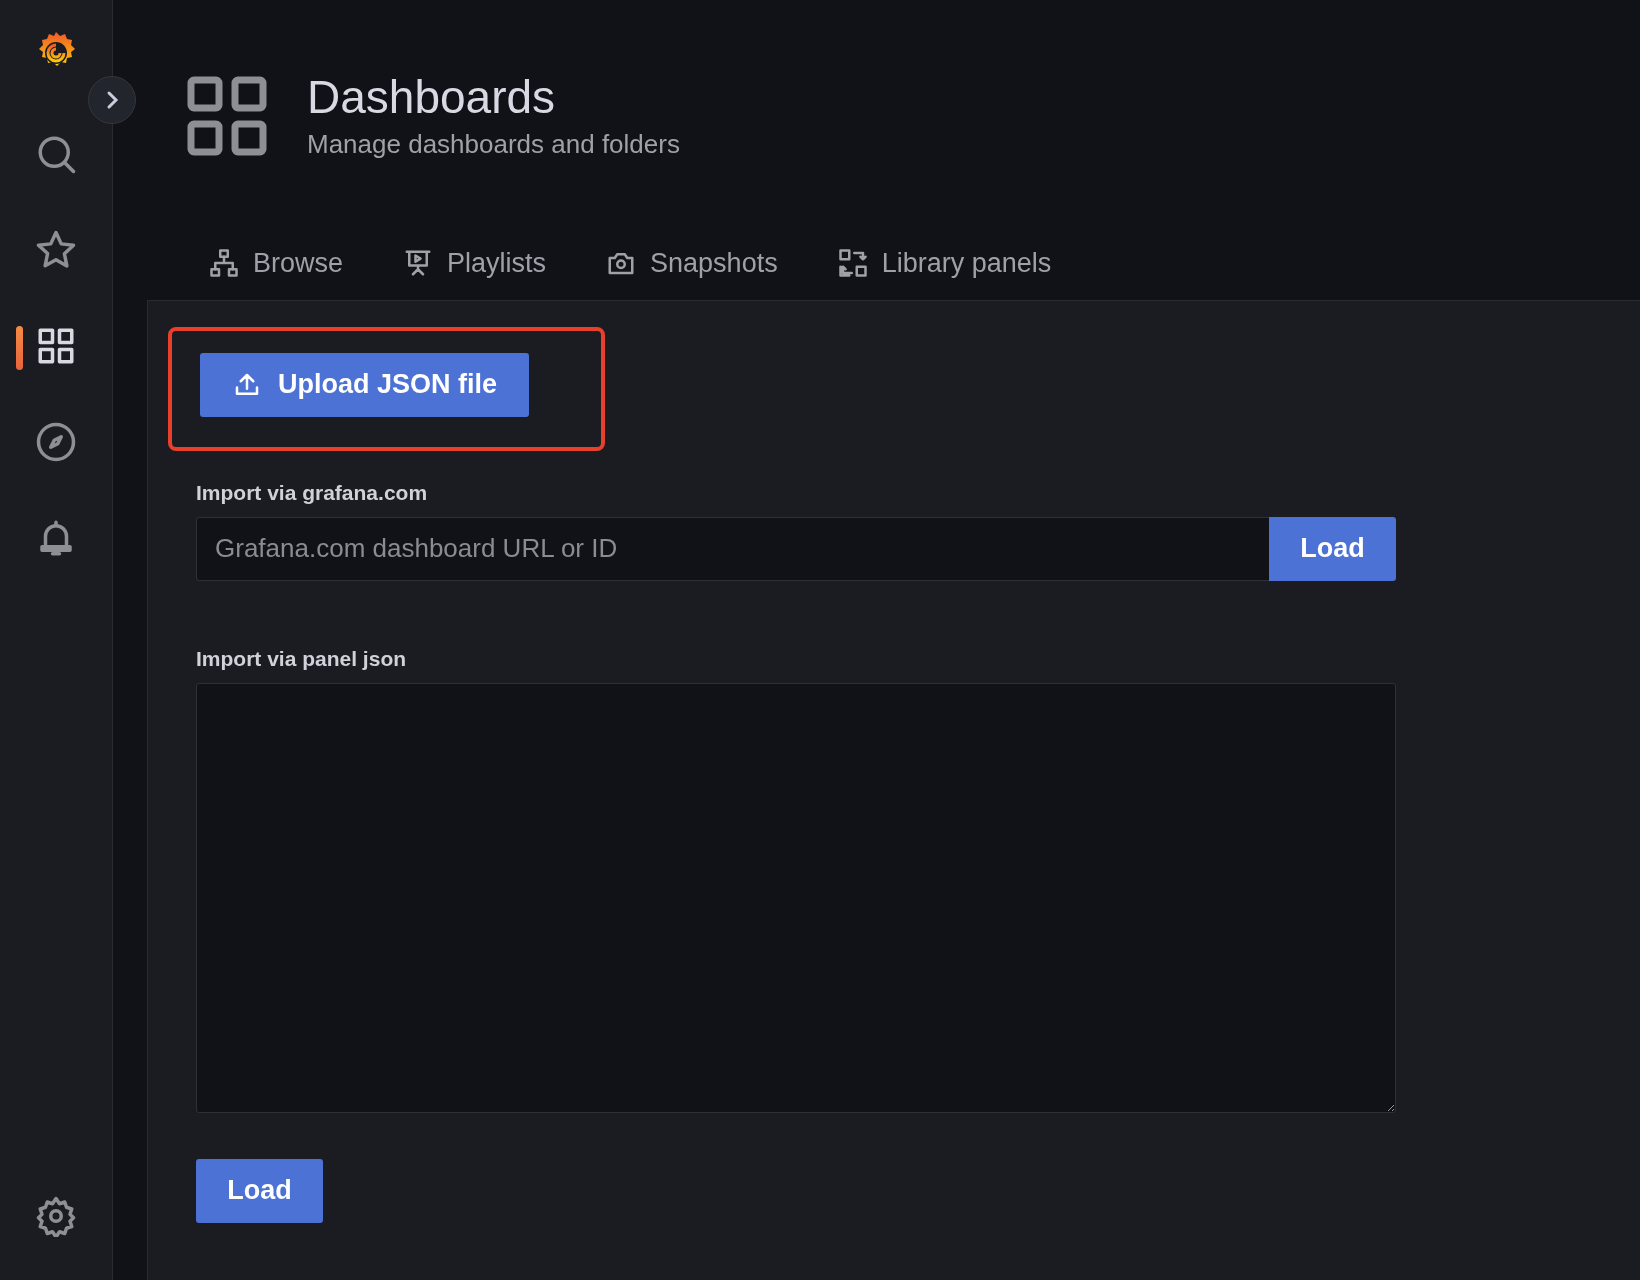  Describe the element at coordinates (56, 250) in the screenshot. I see `star-icon` at that location.